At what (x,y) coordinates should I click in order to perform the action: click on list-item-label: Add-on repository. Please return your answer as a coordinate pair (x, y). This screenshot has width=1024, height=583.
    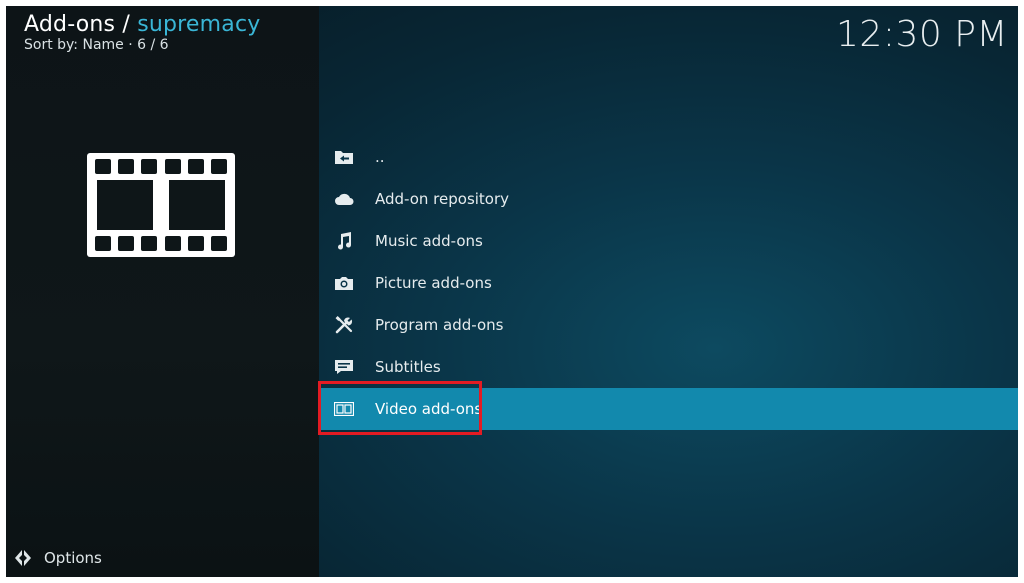
    Looking at the image, I should click on (442, 199).